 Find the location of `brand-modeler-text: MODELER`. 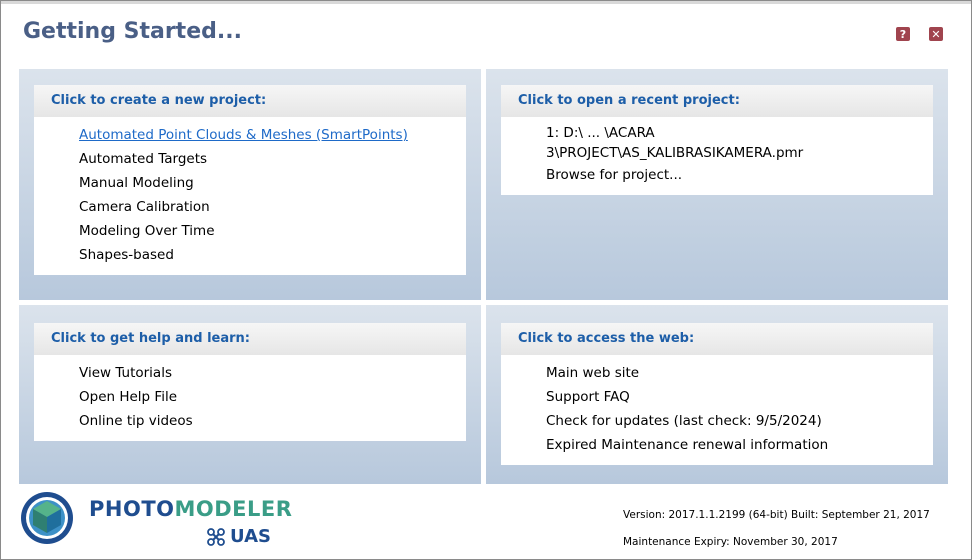

brand-modeler-text: MODELER is located at coordinates (233, 509).